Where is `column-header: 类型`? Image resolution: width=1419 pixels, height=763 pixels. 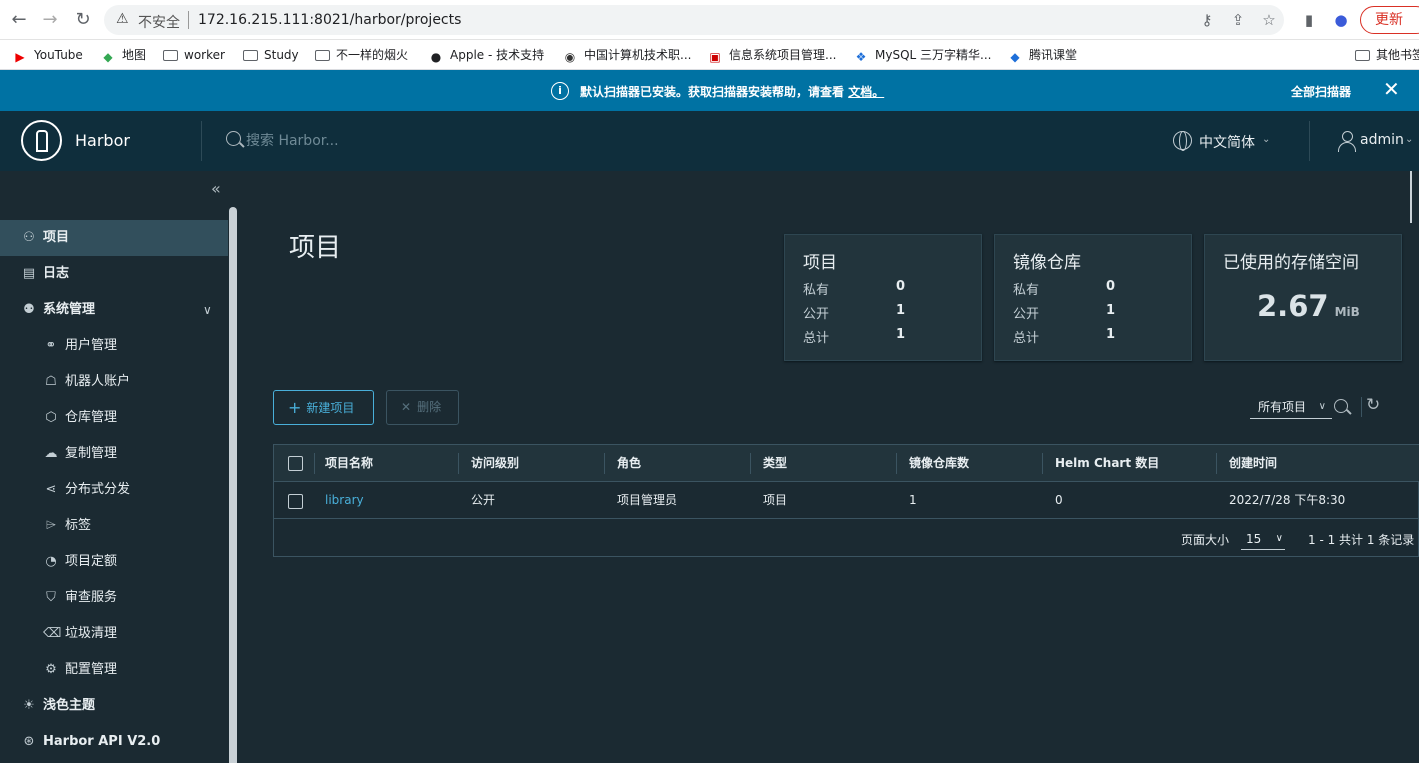 column-header: 类型 is located at coordinates (772, 463).